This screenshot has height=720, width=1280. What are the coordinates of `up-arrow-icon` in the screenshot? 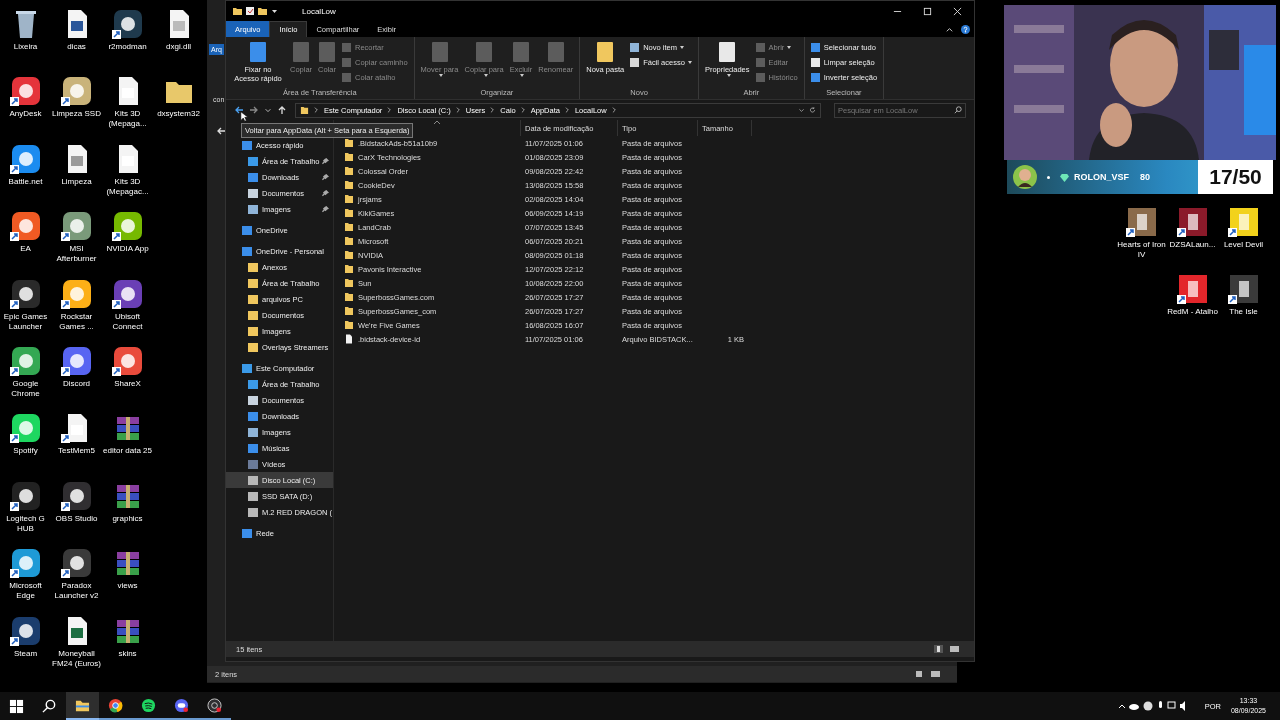 It's located at (282, 110).